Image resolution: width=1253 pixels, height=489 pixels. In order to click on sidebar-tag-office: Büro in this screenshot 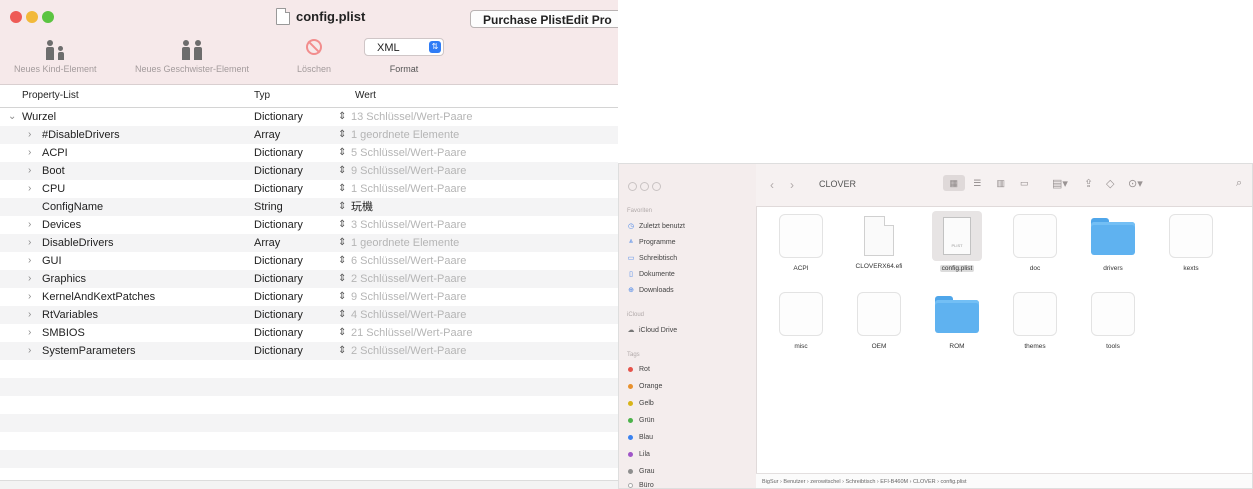, I will do `click(640, 485)`.